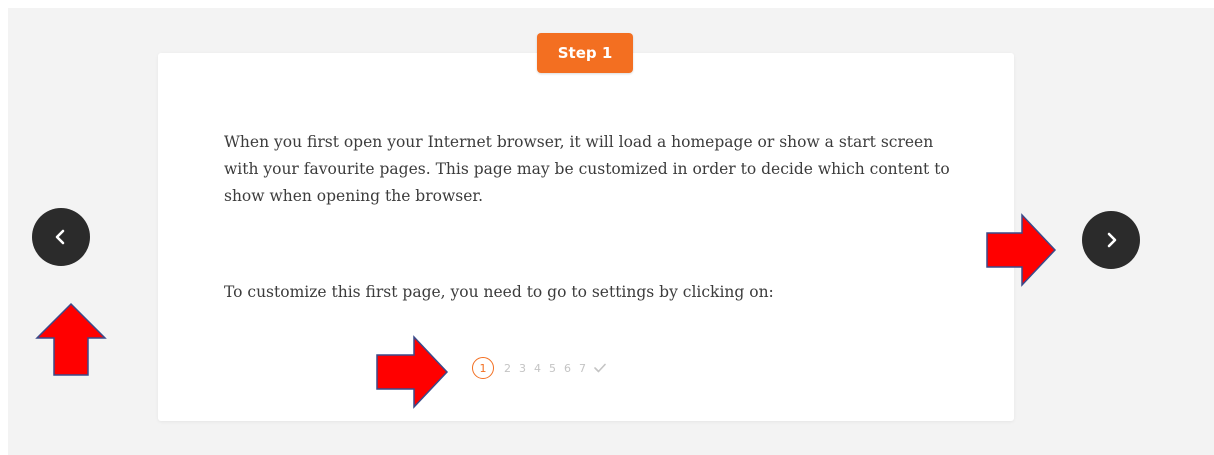 Image resolution: width=1214 pixels, height=455 pixels. I want to click on page-complete, so click(600, 368).